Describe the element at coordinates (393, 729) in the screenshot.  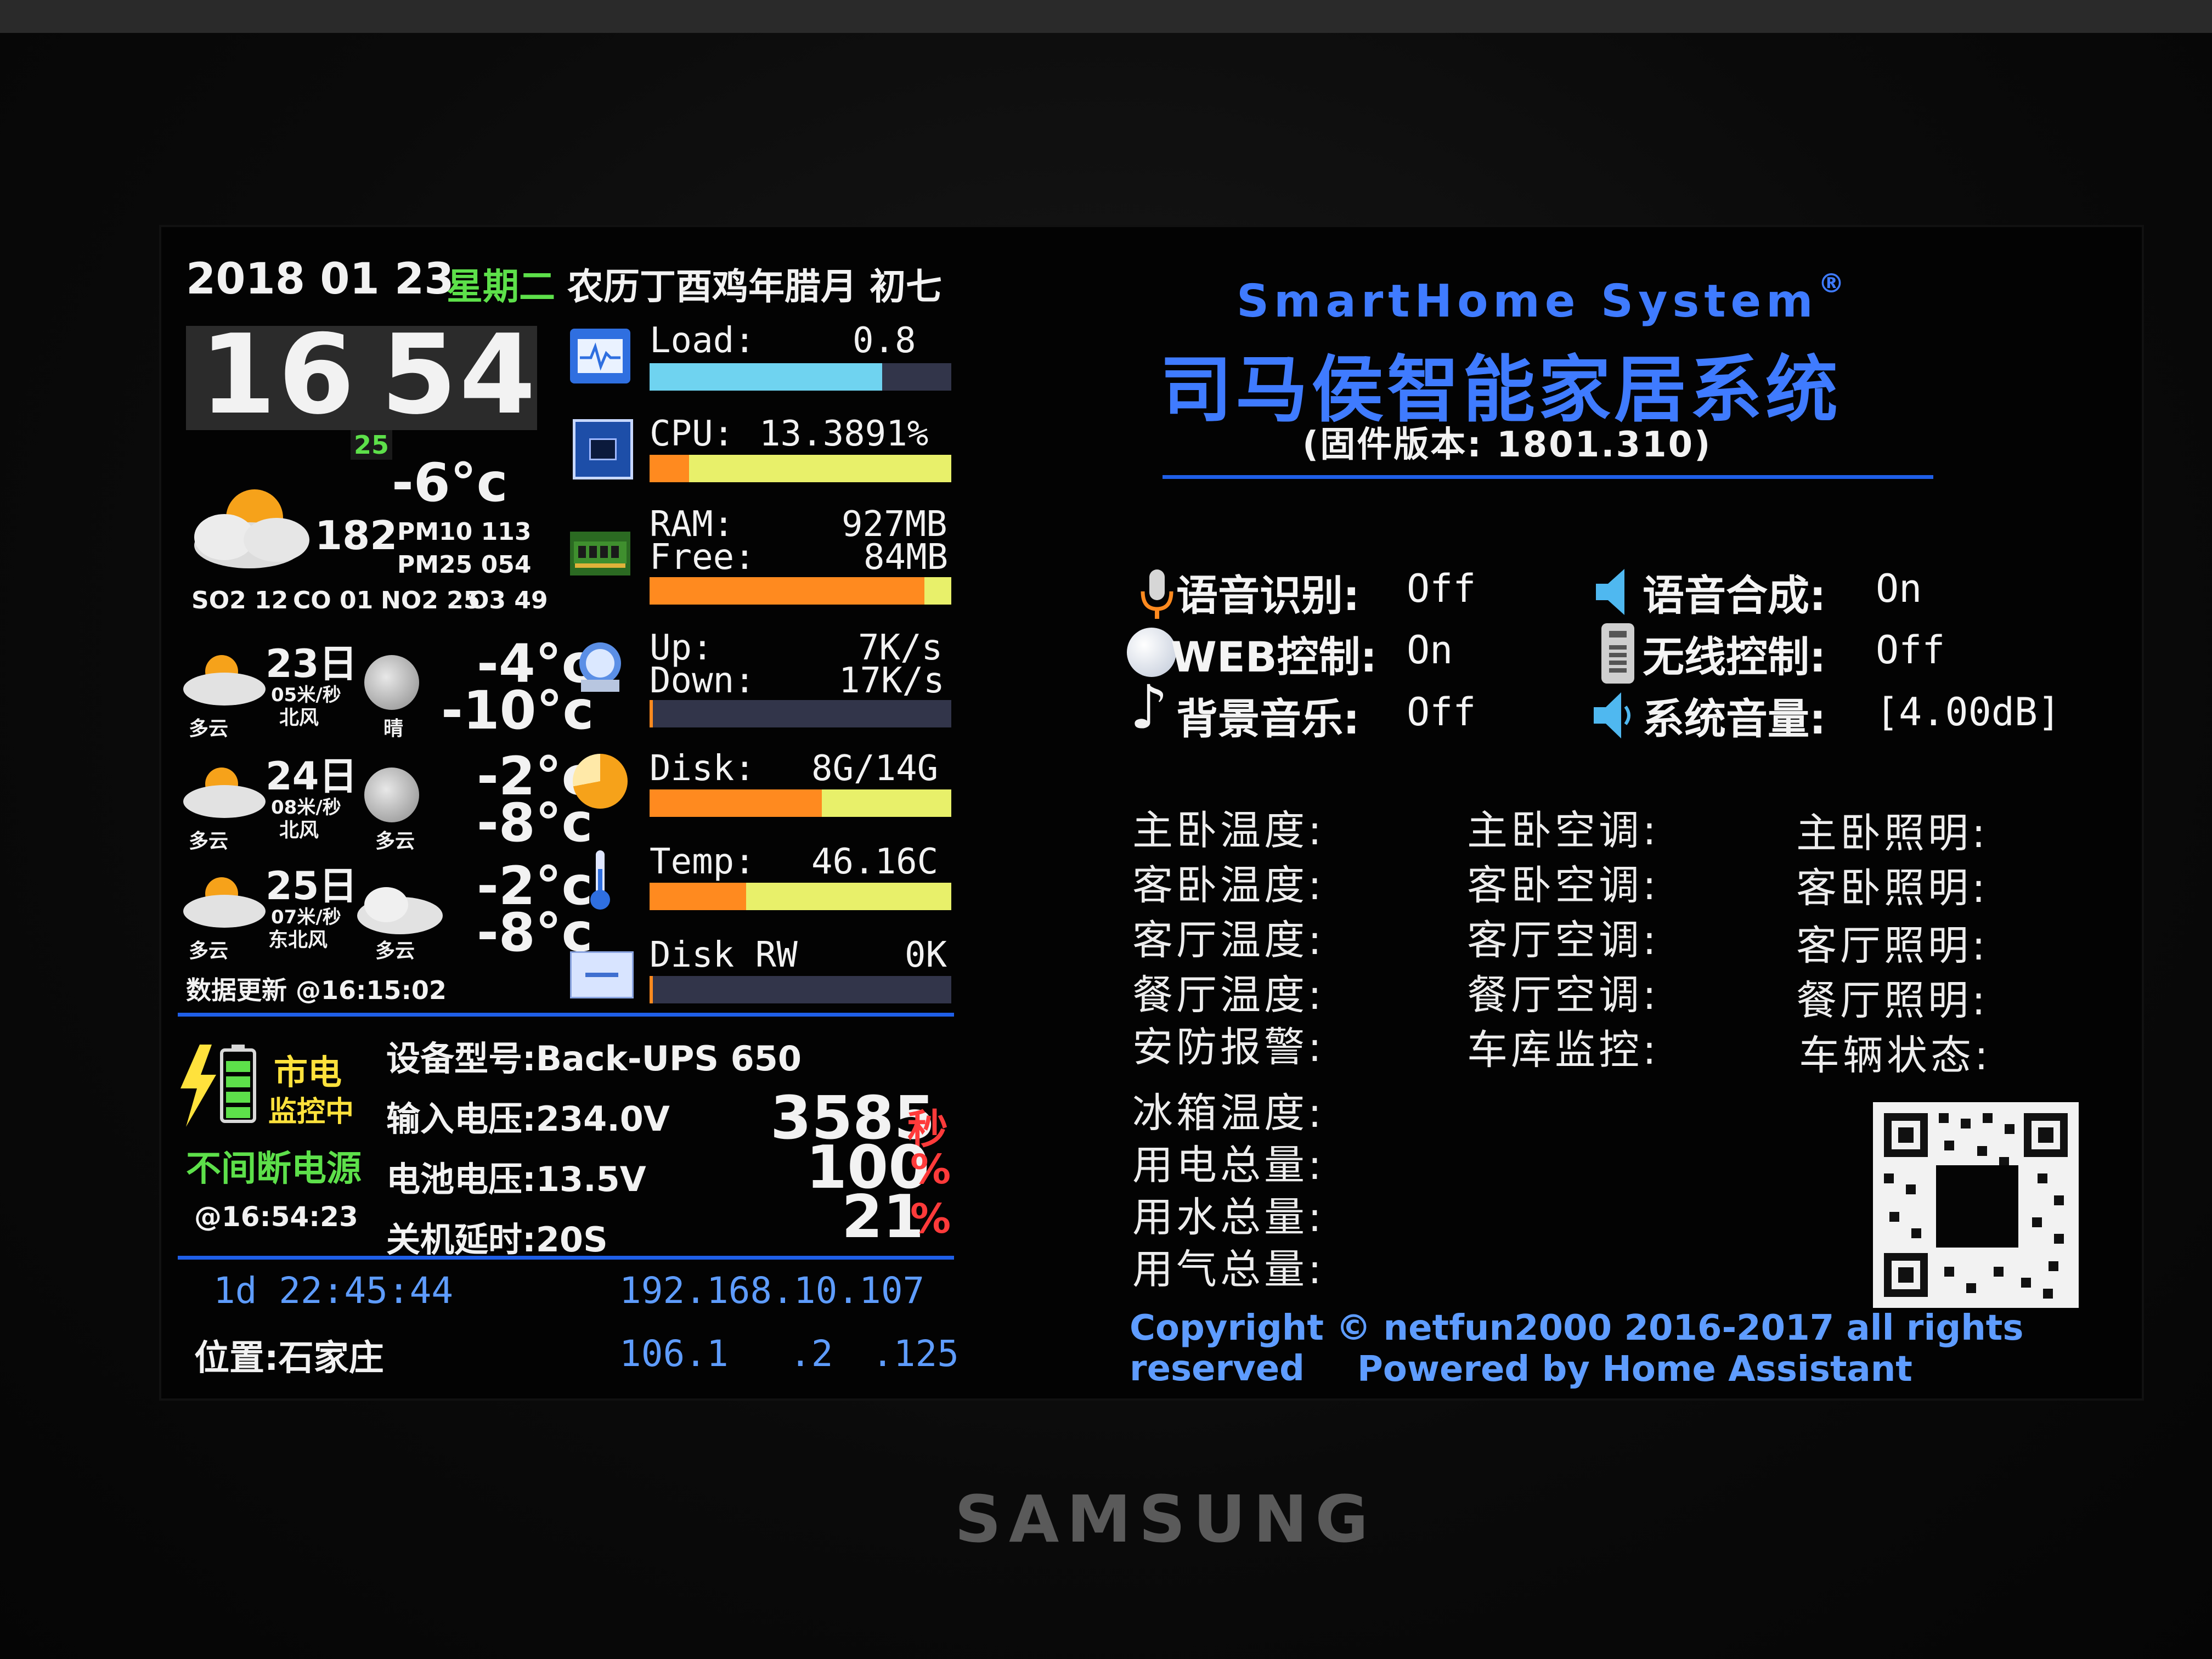
I see `forecast-cond-night: 晴` at that location.